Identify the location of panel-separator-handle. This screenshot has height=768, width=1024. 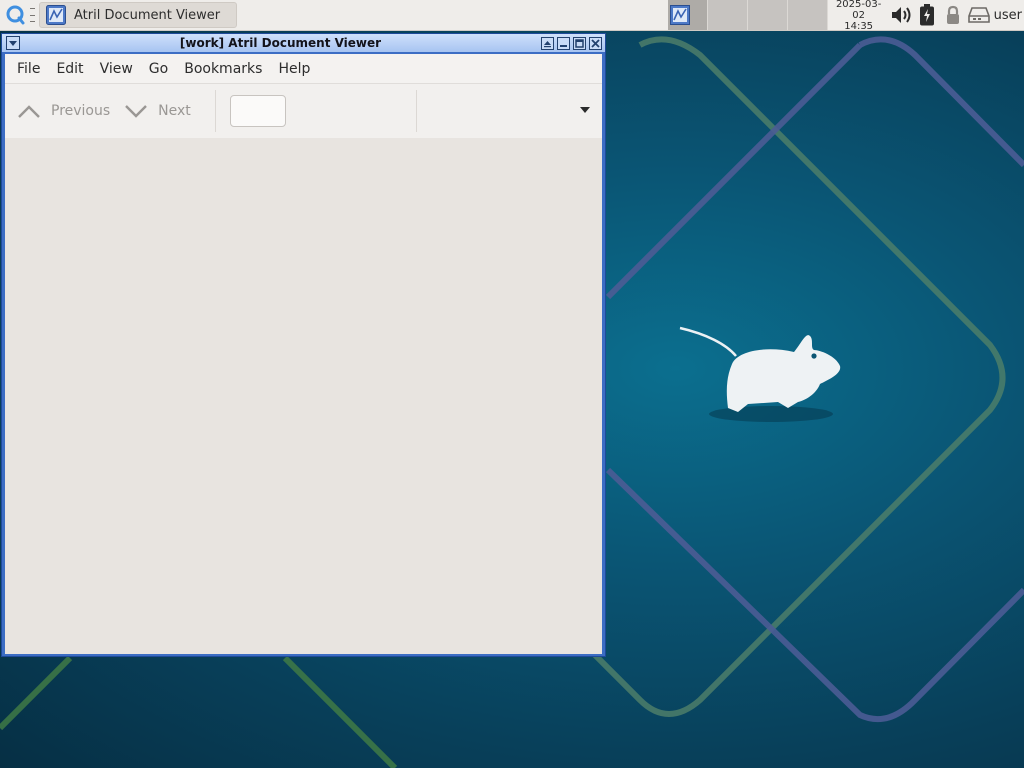
(33, 15).